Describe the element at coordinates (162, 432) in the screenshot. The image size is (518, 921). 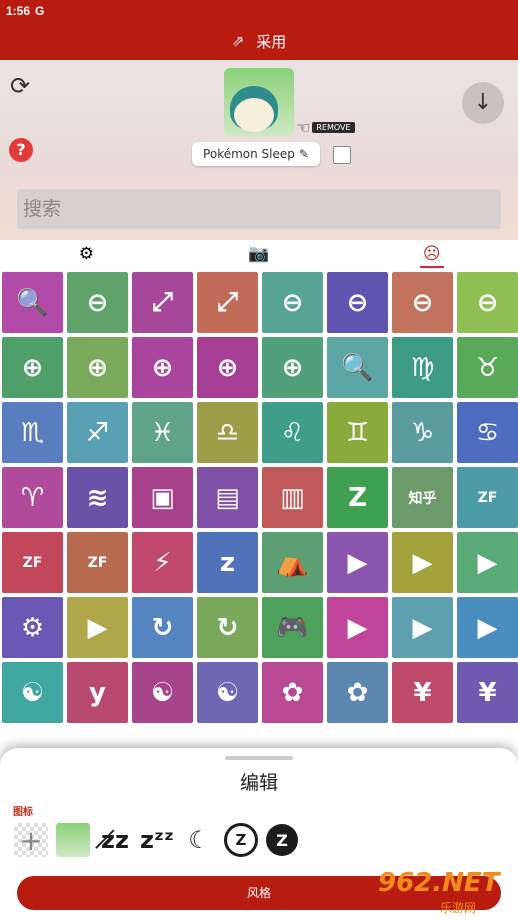
I see `icon-tile: ♓` at that location.